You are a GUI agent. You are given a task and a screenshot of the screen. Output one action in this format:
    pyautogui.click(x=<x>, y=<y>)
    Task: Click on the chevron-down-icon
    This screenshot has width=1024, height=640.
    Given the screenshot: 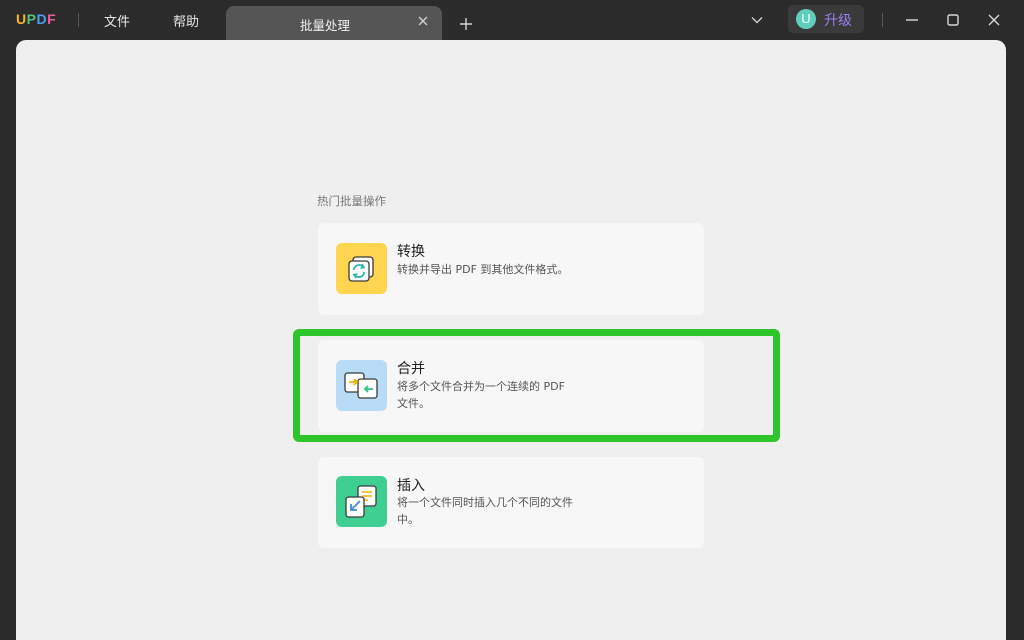 What is the action you would take?
    pyautogui.click(x=757, y=20)
    